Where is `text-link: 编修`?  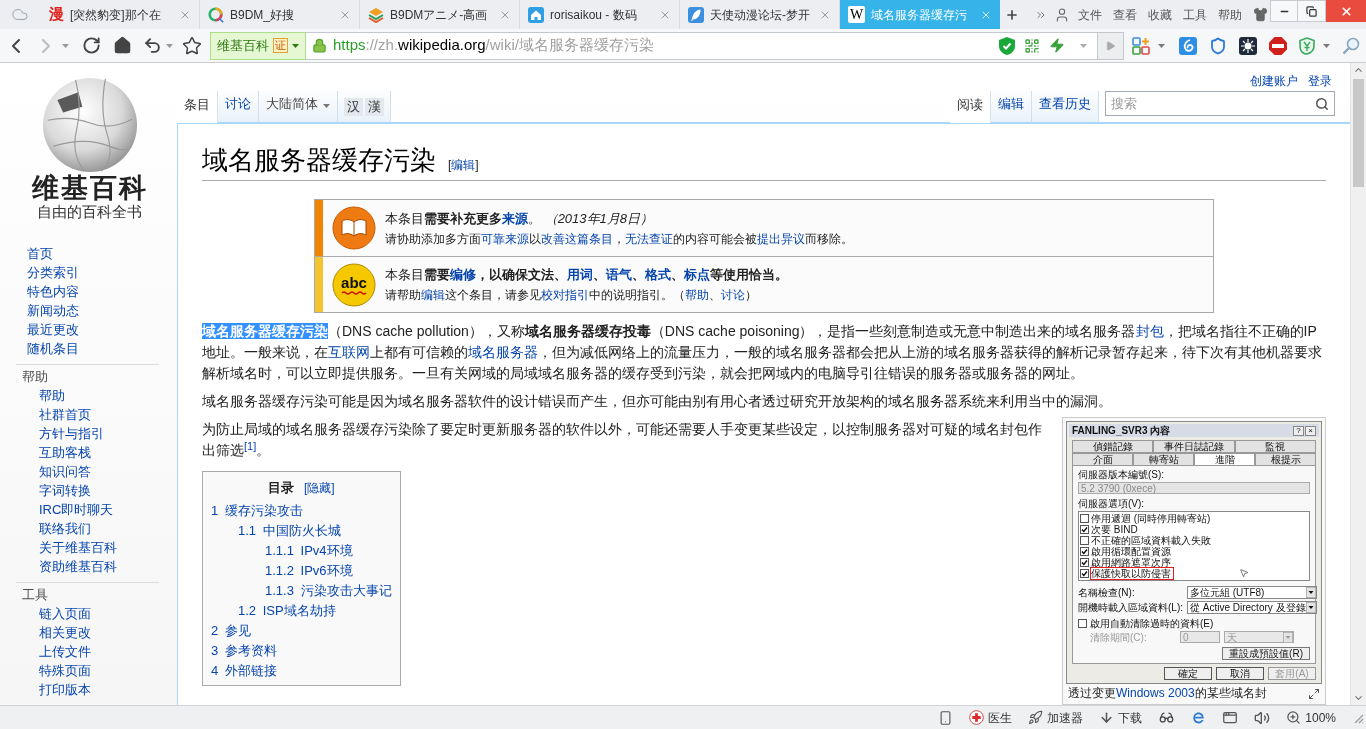
text-link: 编修 is located at coordinates (463, 274).